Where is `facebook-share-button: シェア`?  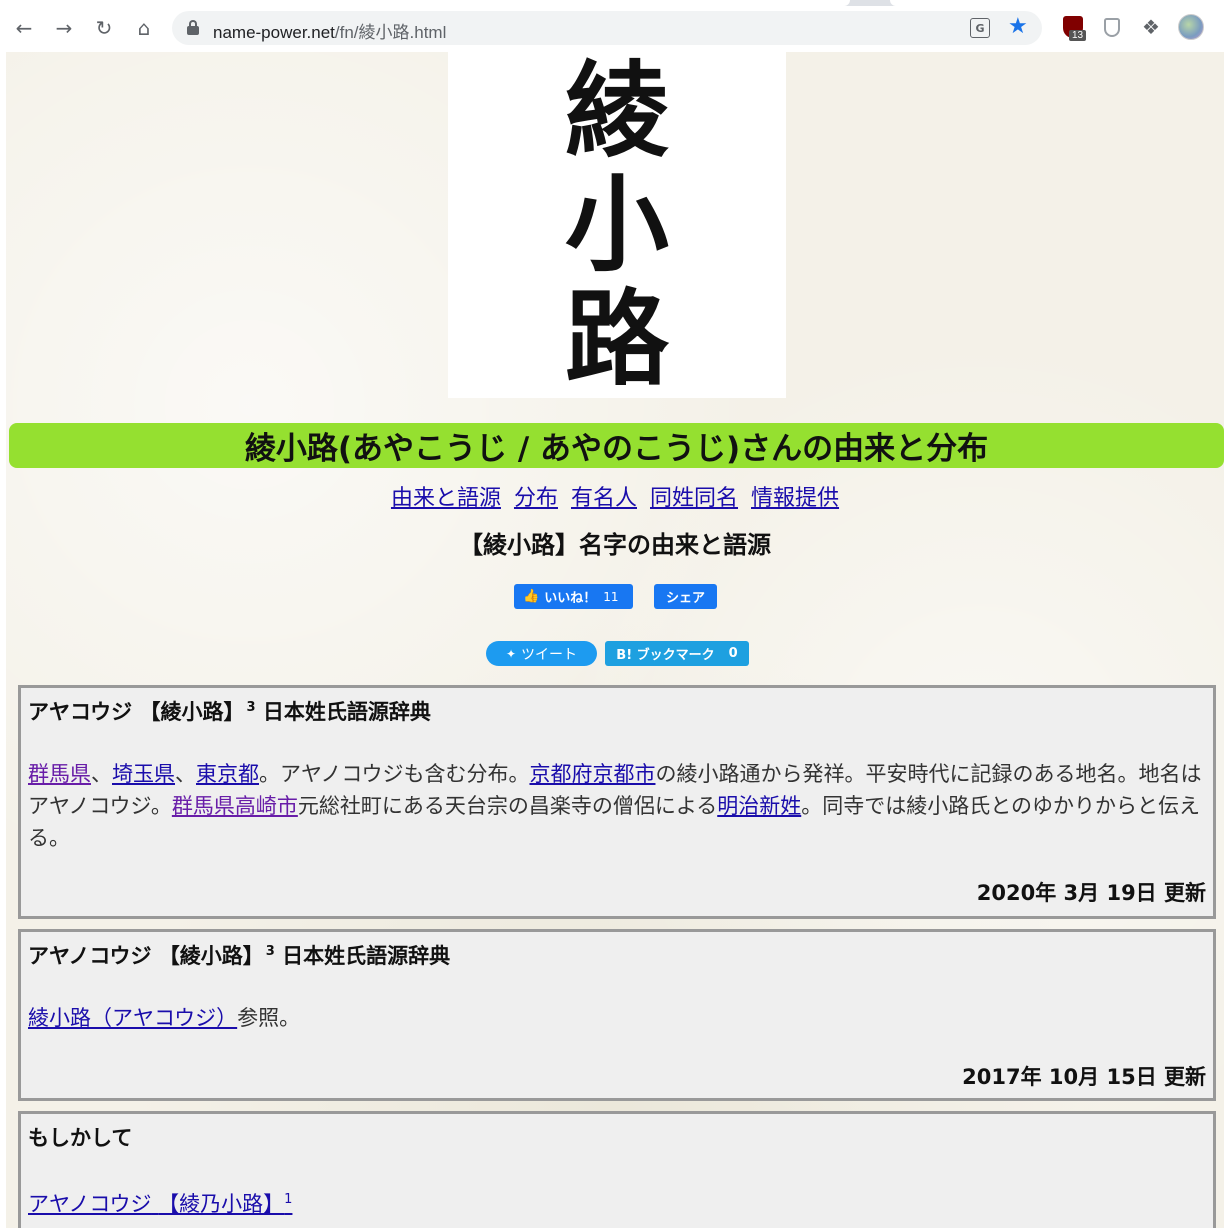
facebook-share-button: シェア is located at coordinates (685, 596).